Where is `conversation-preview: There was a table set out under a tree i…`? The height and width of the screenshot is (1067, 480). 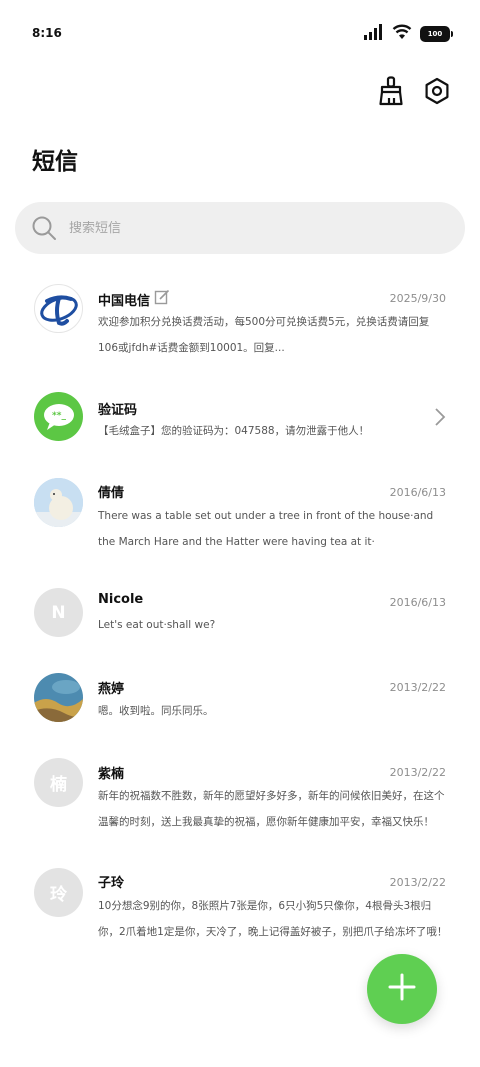 conversation-preview: There was a table set out under a tree i… is located at coordinates (266, 529).